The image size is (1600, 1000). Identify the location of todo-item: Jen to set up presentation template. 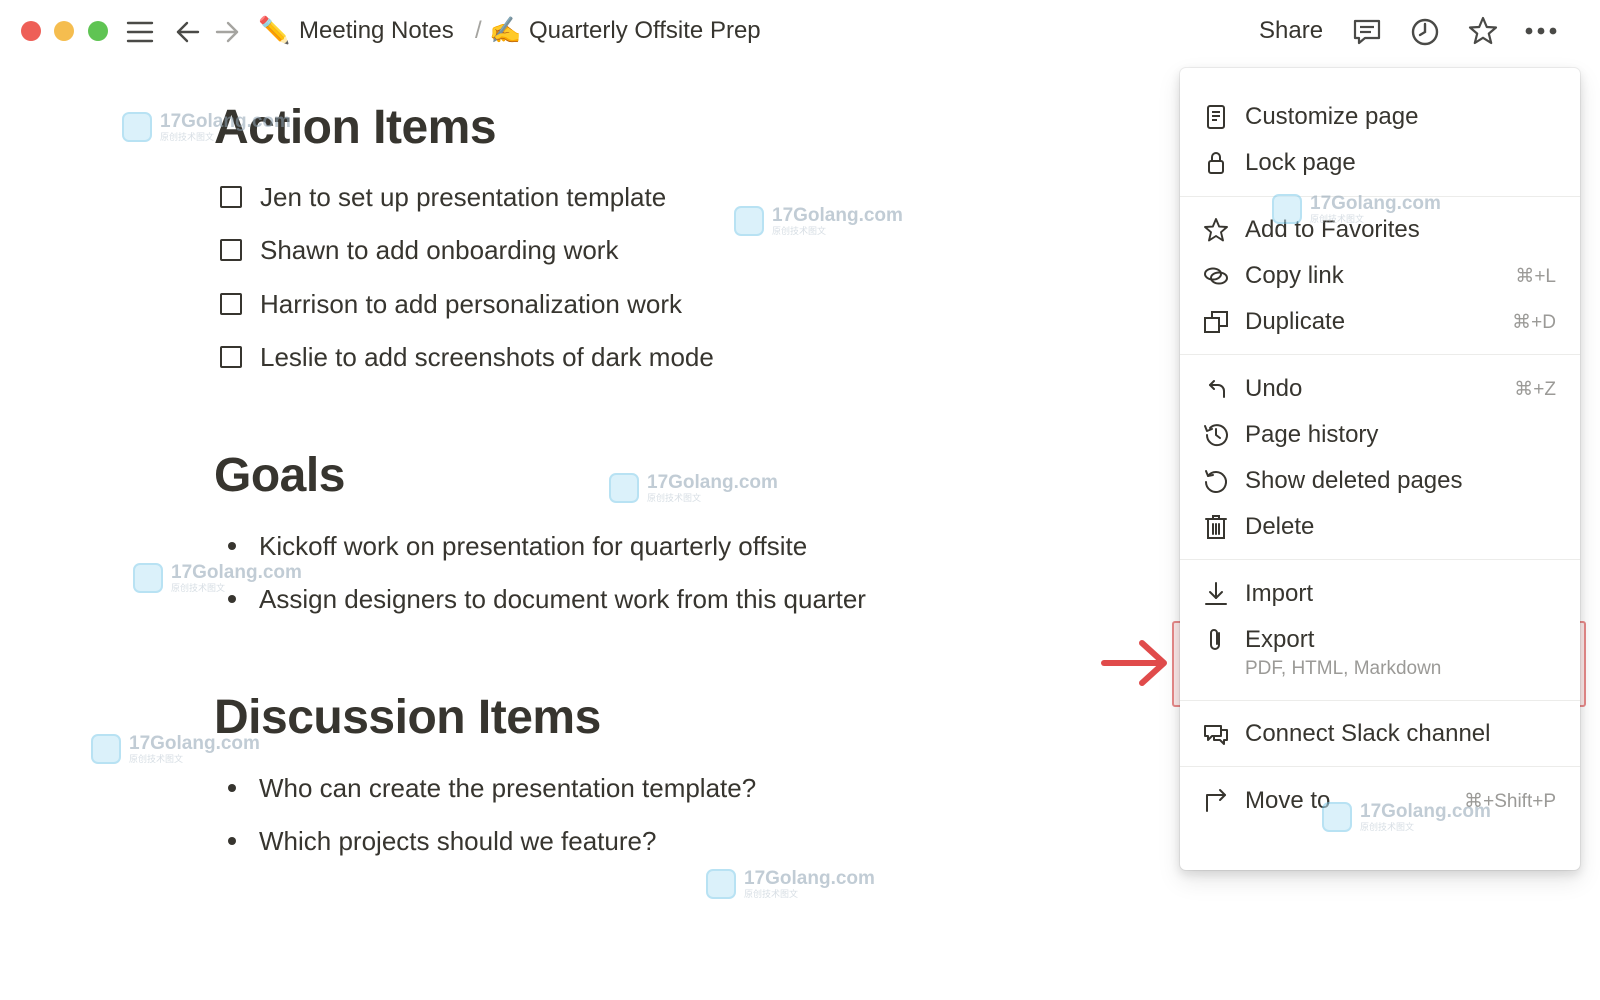
(443, 197).